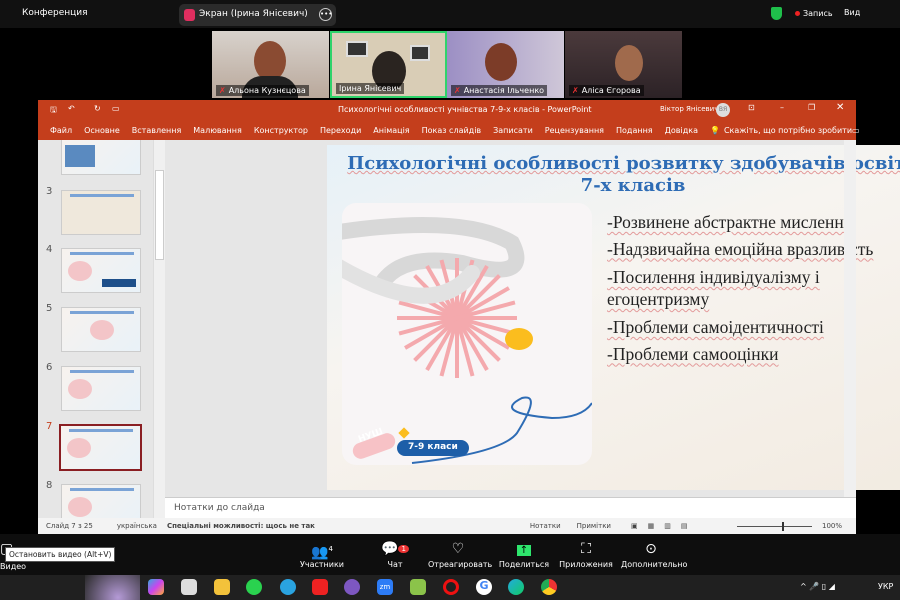 This screenshot has width=900, height=600. Describe the element at coordinates (513, 130) in the screenshot. I see `tab-record: Записати` at that location.